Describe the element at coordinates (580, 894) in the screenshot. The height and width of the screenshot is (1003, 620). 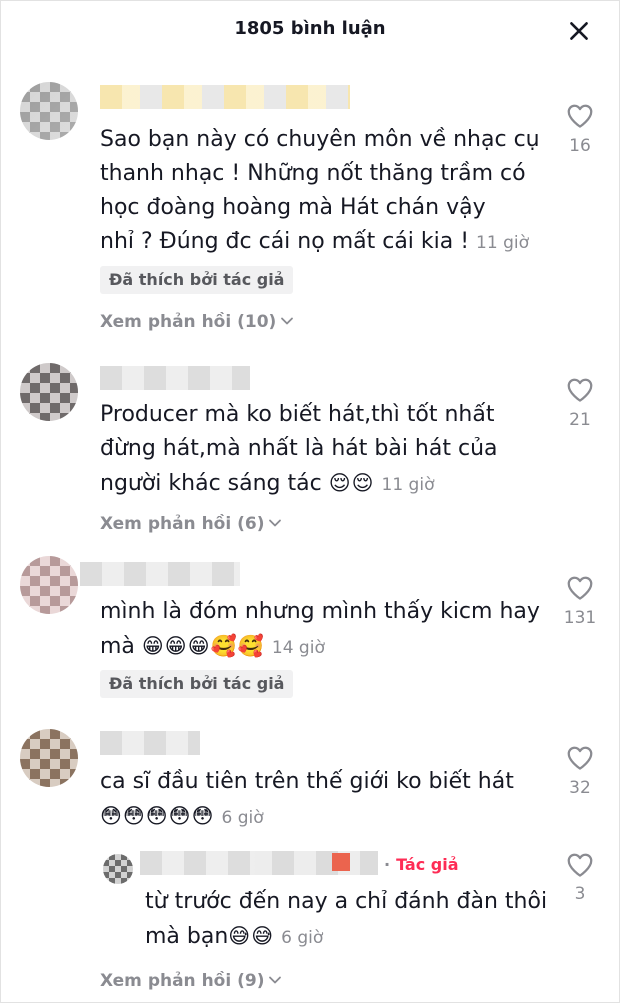
I see `reply-like-count: 3` at that location.